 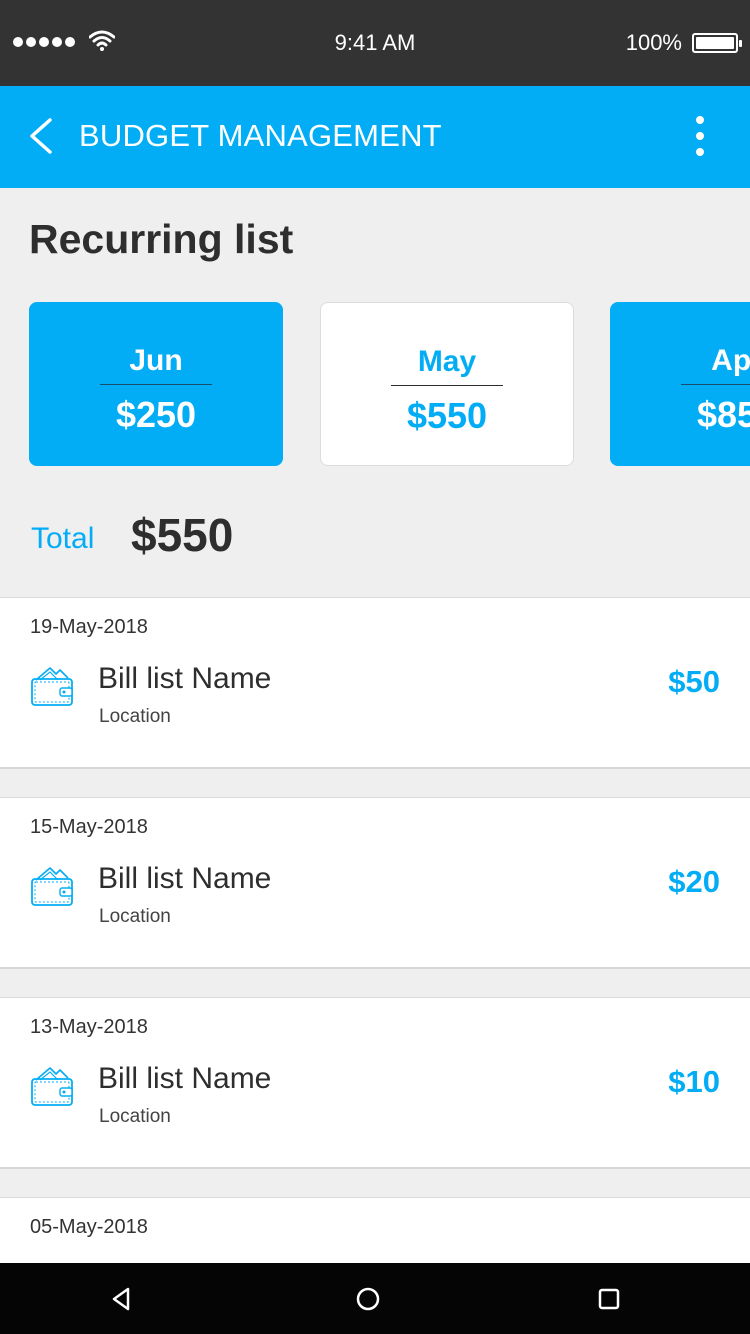 What do you see at coordinates (375, 43) in the screenshot?
I see `status-bar: 9:41 AM 100%` at bounding box center [375, 43].